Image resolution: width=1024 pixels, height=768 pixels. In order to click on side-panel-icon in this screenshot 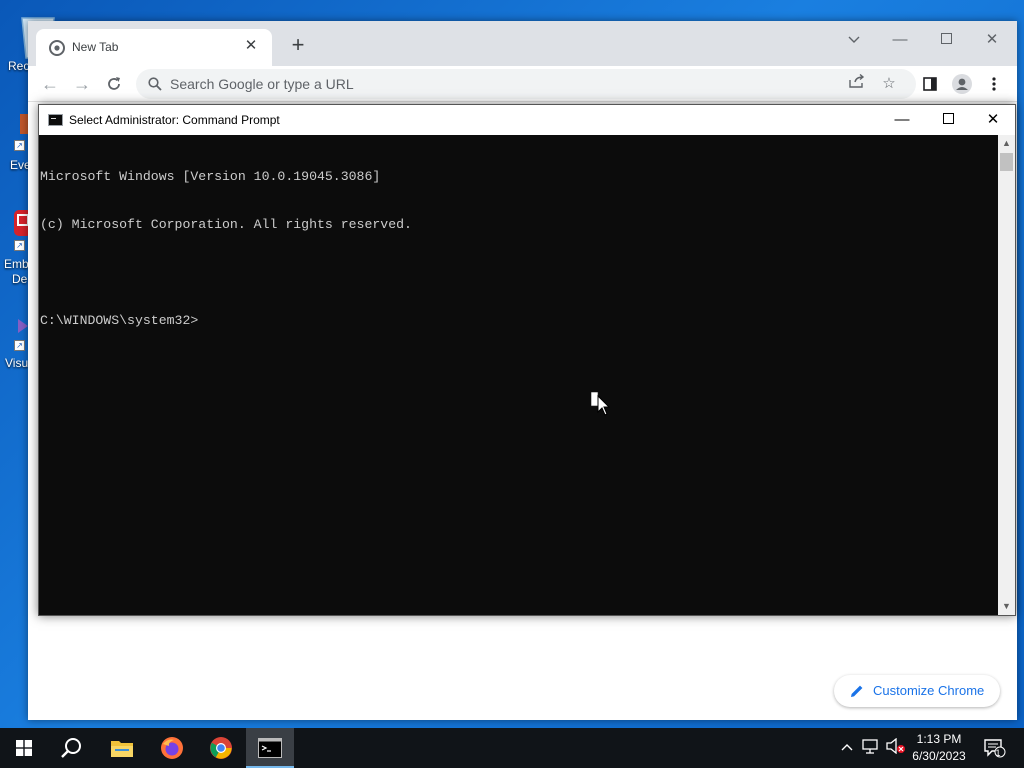, I will do `click(930, 84)`.